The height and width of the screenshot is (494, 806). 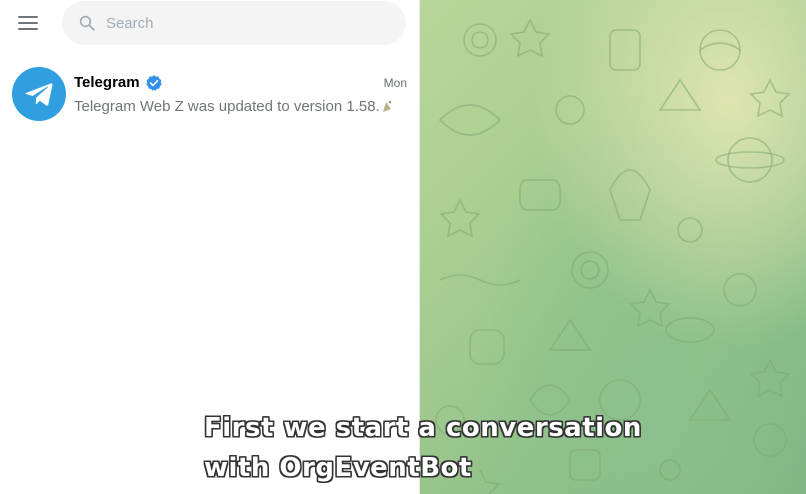 What do you see at coordinates (423, 428) in the screenshot?
I see `caption-line-1: First we start a conversation` at bounding box center [423, 428].